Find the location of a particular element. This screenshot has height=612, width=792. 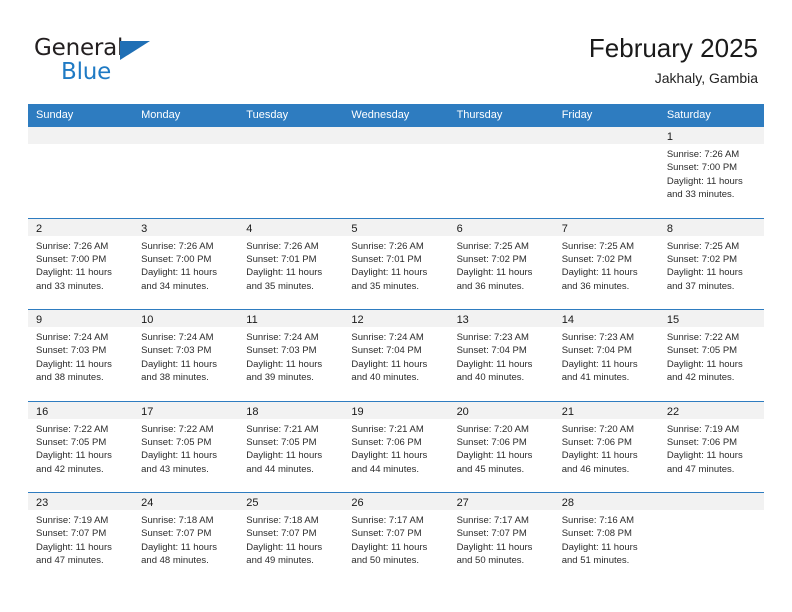

day-number-band: 13 is located at coordinates (501, 319).